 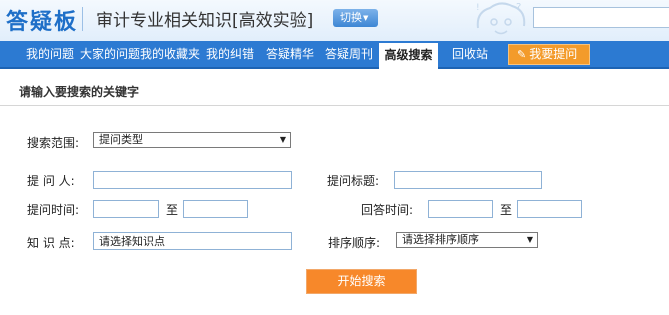 What do you see at coordinates (172, 210) in the screenshot?
I see `ask-time-to-label: 至` at bounding box center [172, 210].